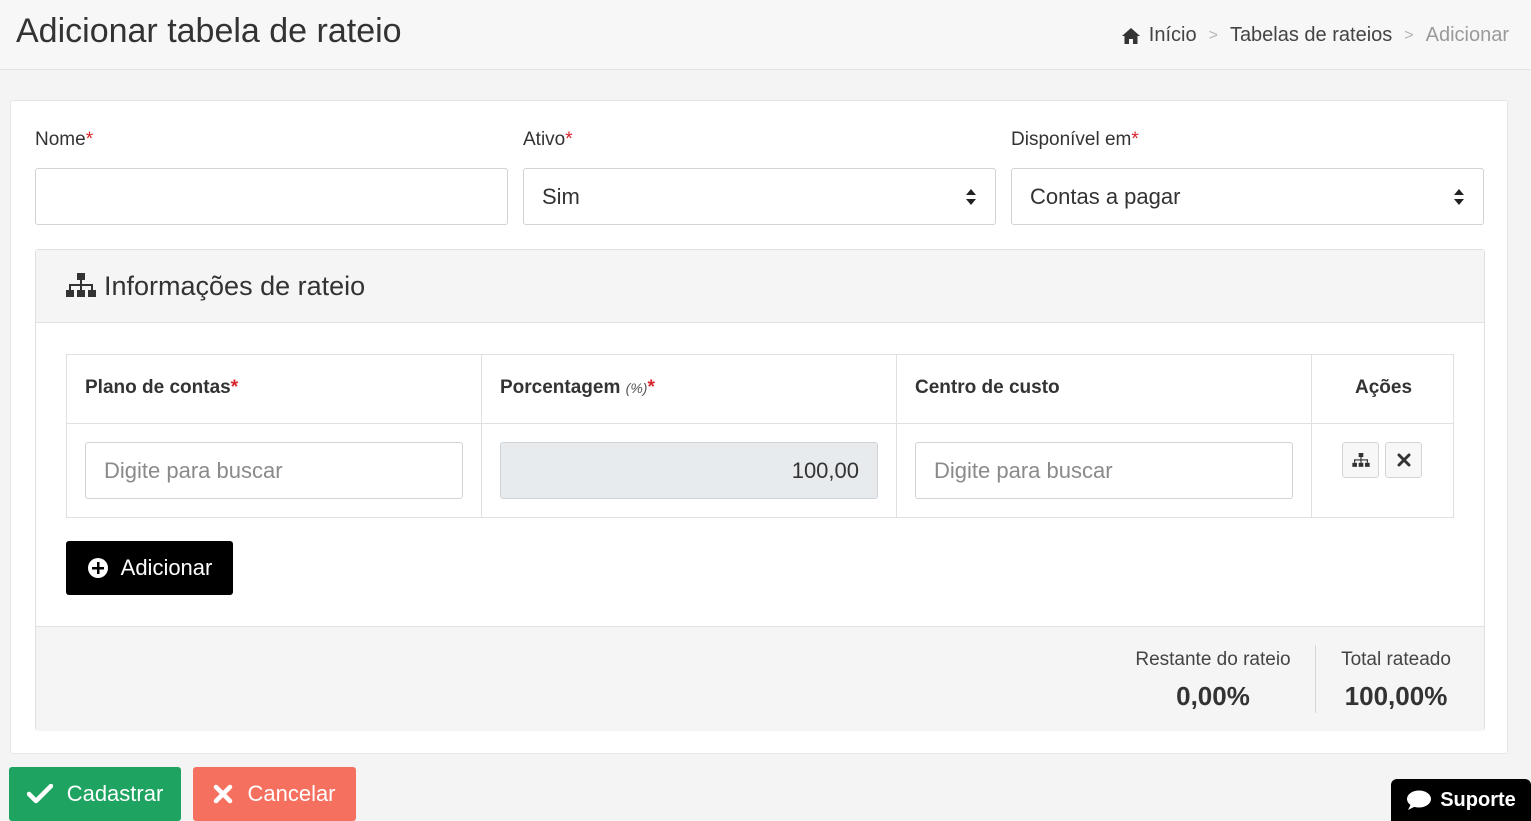 Image resolution: width=1531 pixels, height=821 pixels. I want to click on disponivel-selected-value: Contas a pagar, so click(1105, 196).